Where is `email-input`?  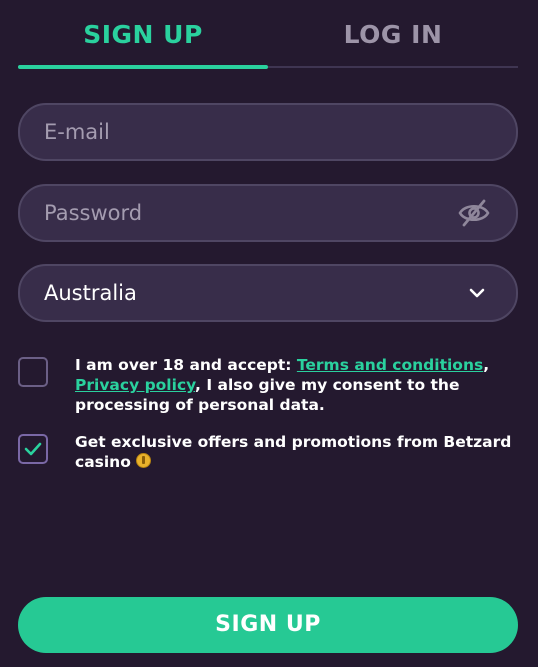 email-input is located at coordinates (244, 132).